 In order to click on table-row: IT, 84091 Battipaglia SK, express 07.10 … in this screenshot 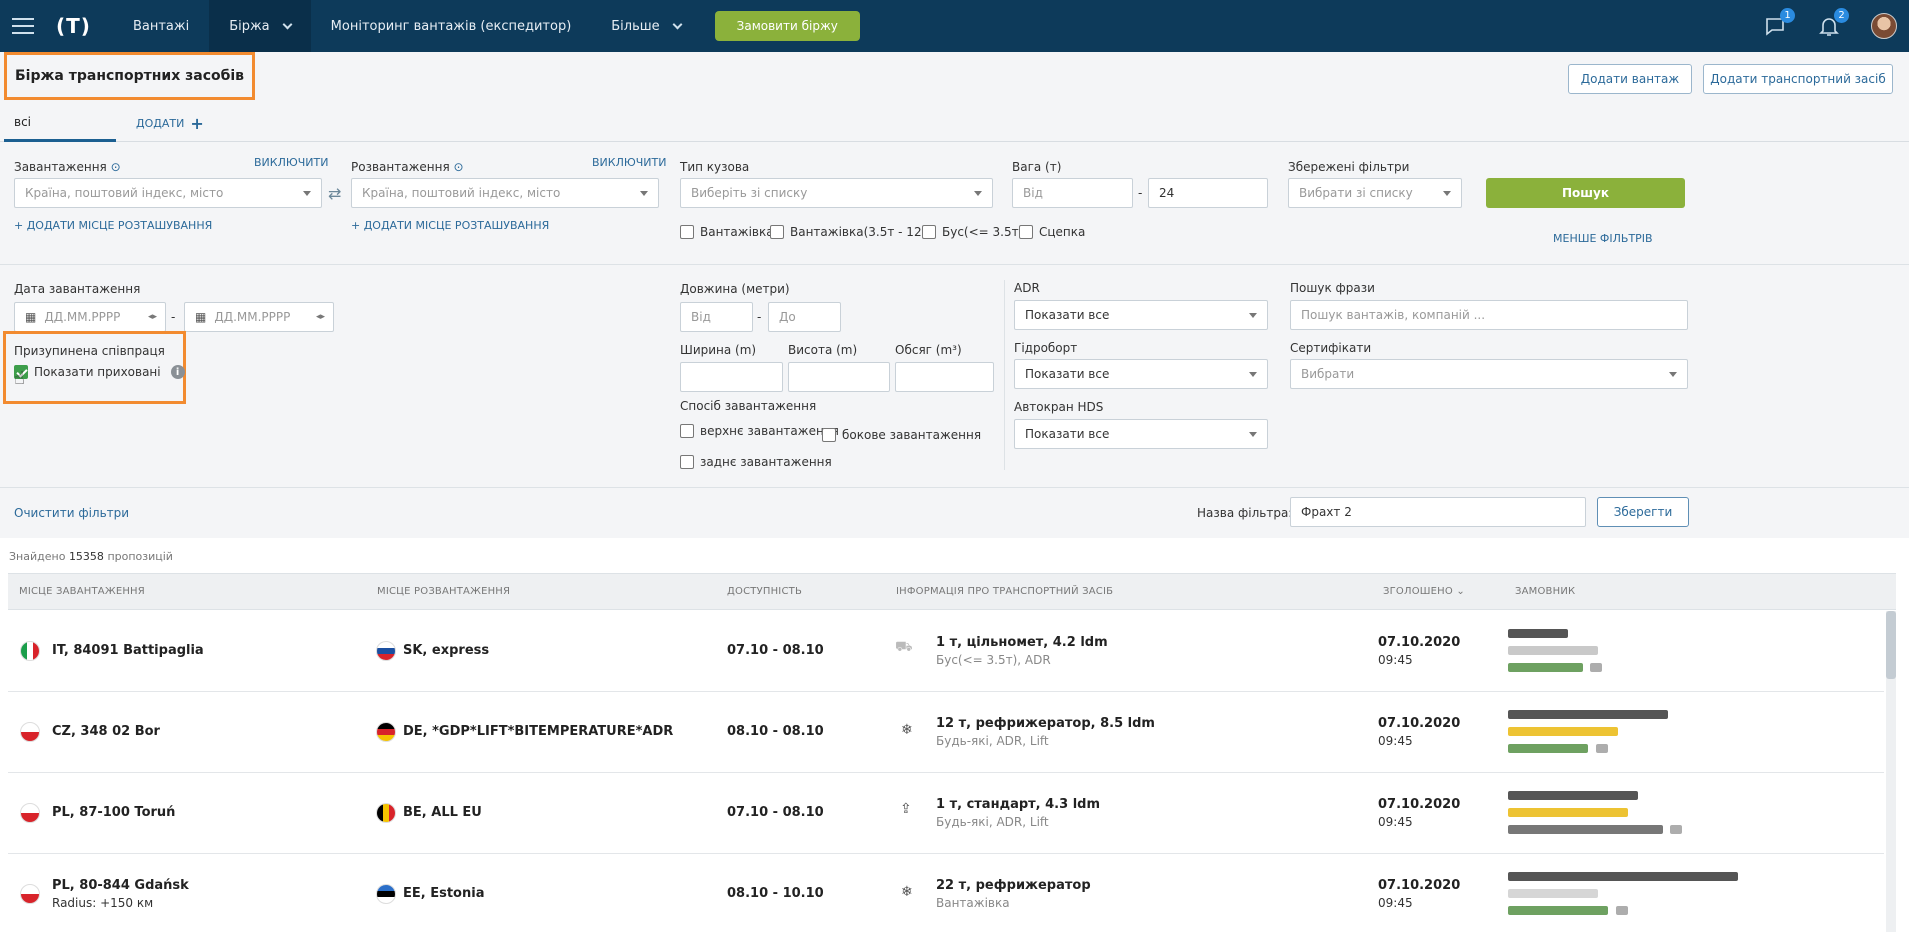, I will do `click(946, 651)`.